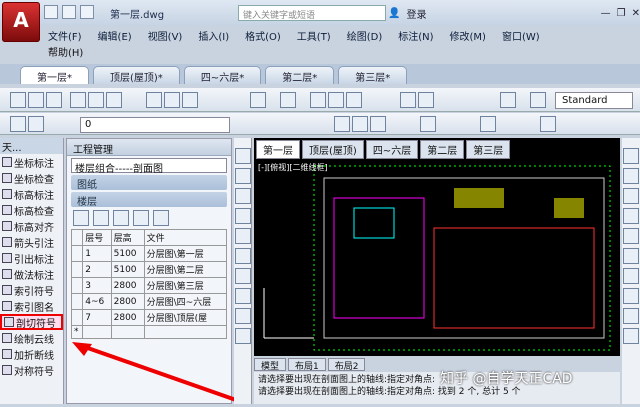 The height and width of the screenshot is (407, 640). I want to click on tool-break-line: 加折断线, so click(31, 354).